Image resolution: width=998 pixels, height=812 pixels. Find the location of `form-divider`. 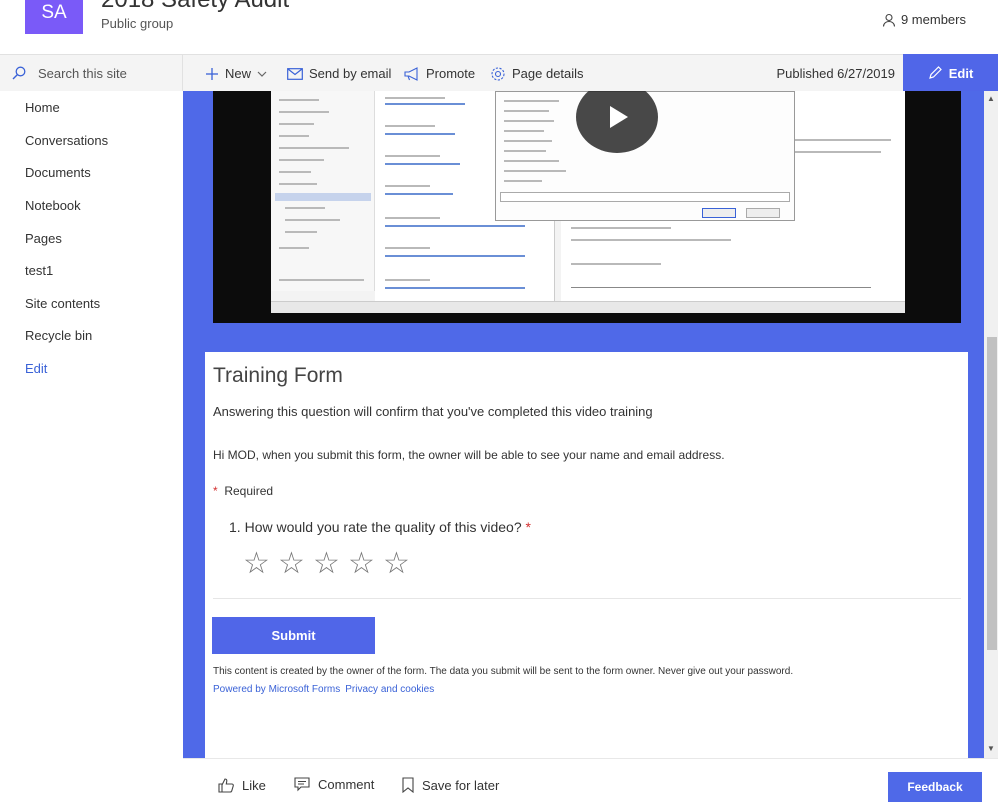

form-divider is located at coordinates (587, 598).